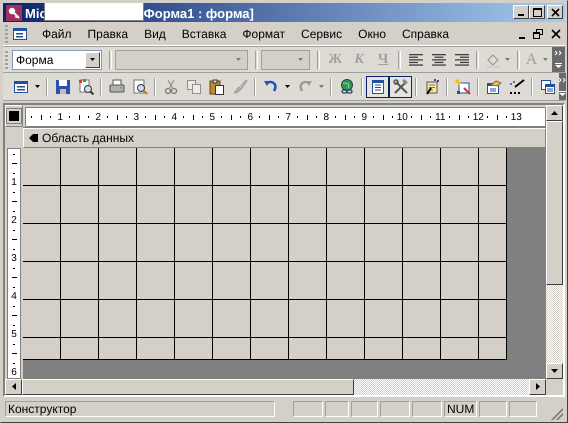  I want to click on scroll-right-button, so click(537, 386).